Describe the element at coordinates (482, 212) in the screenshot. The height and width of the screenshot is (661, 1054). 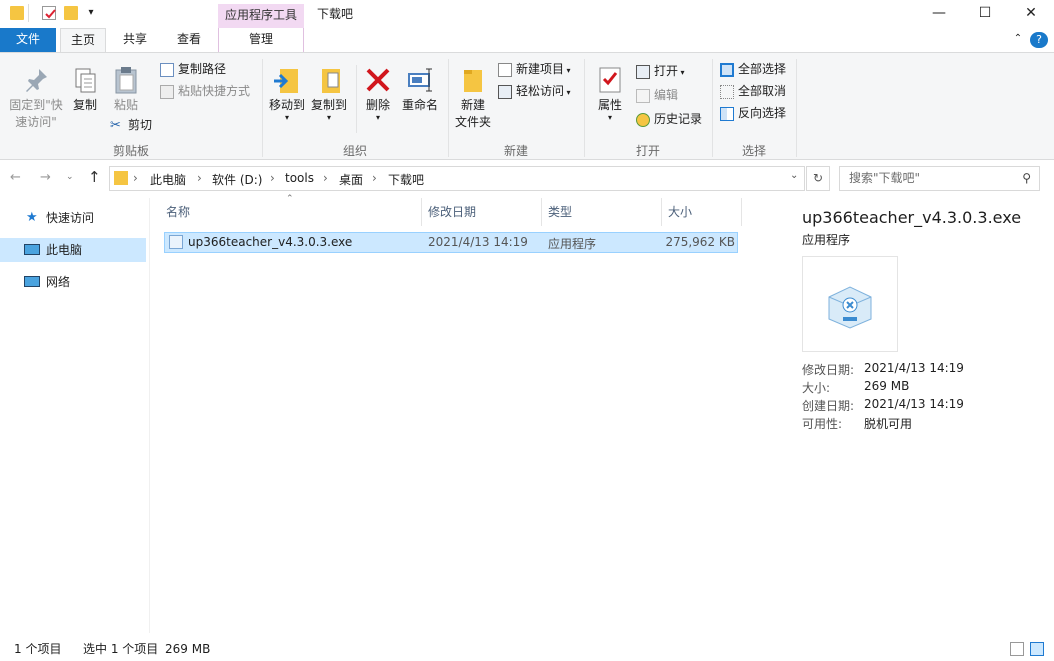
I see `column-date: 修改日期` at that location.